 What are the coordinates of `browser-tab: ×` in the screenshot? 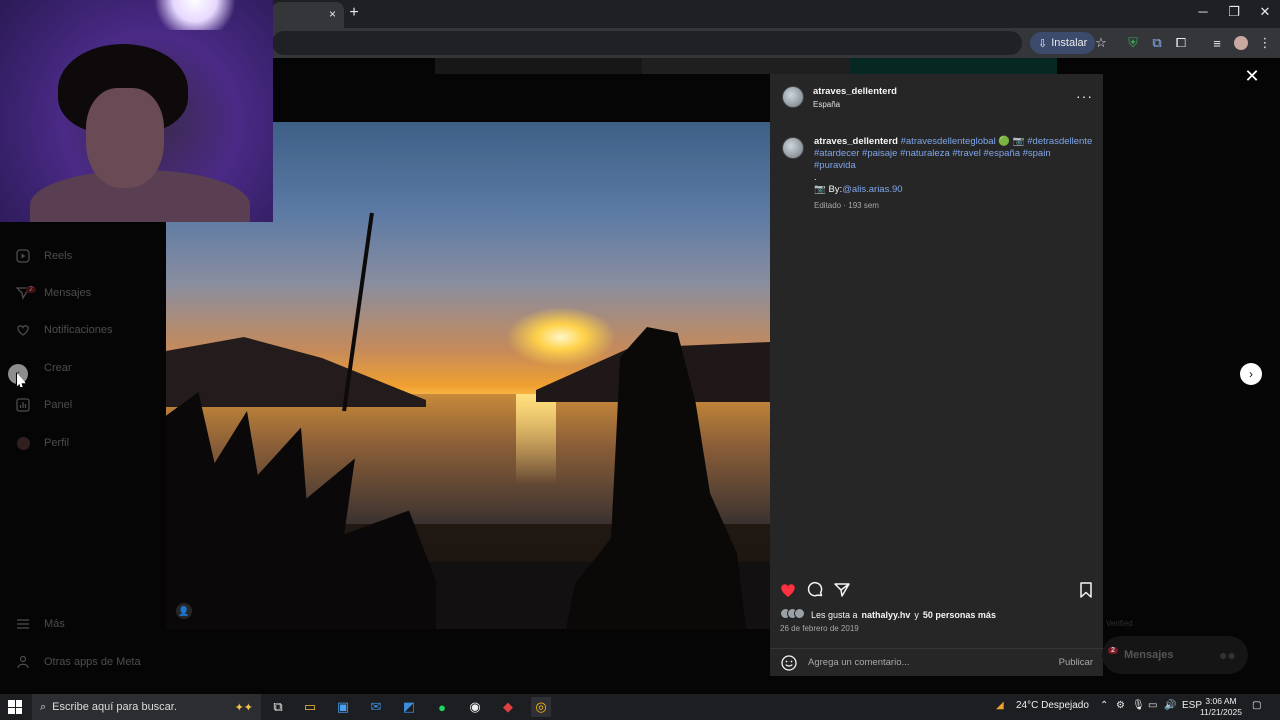 It's located at (308, 15).